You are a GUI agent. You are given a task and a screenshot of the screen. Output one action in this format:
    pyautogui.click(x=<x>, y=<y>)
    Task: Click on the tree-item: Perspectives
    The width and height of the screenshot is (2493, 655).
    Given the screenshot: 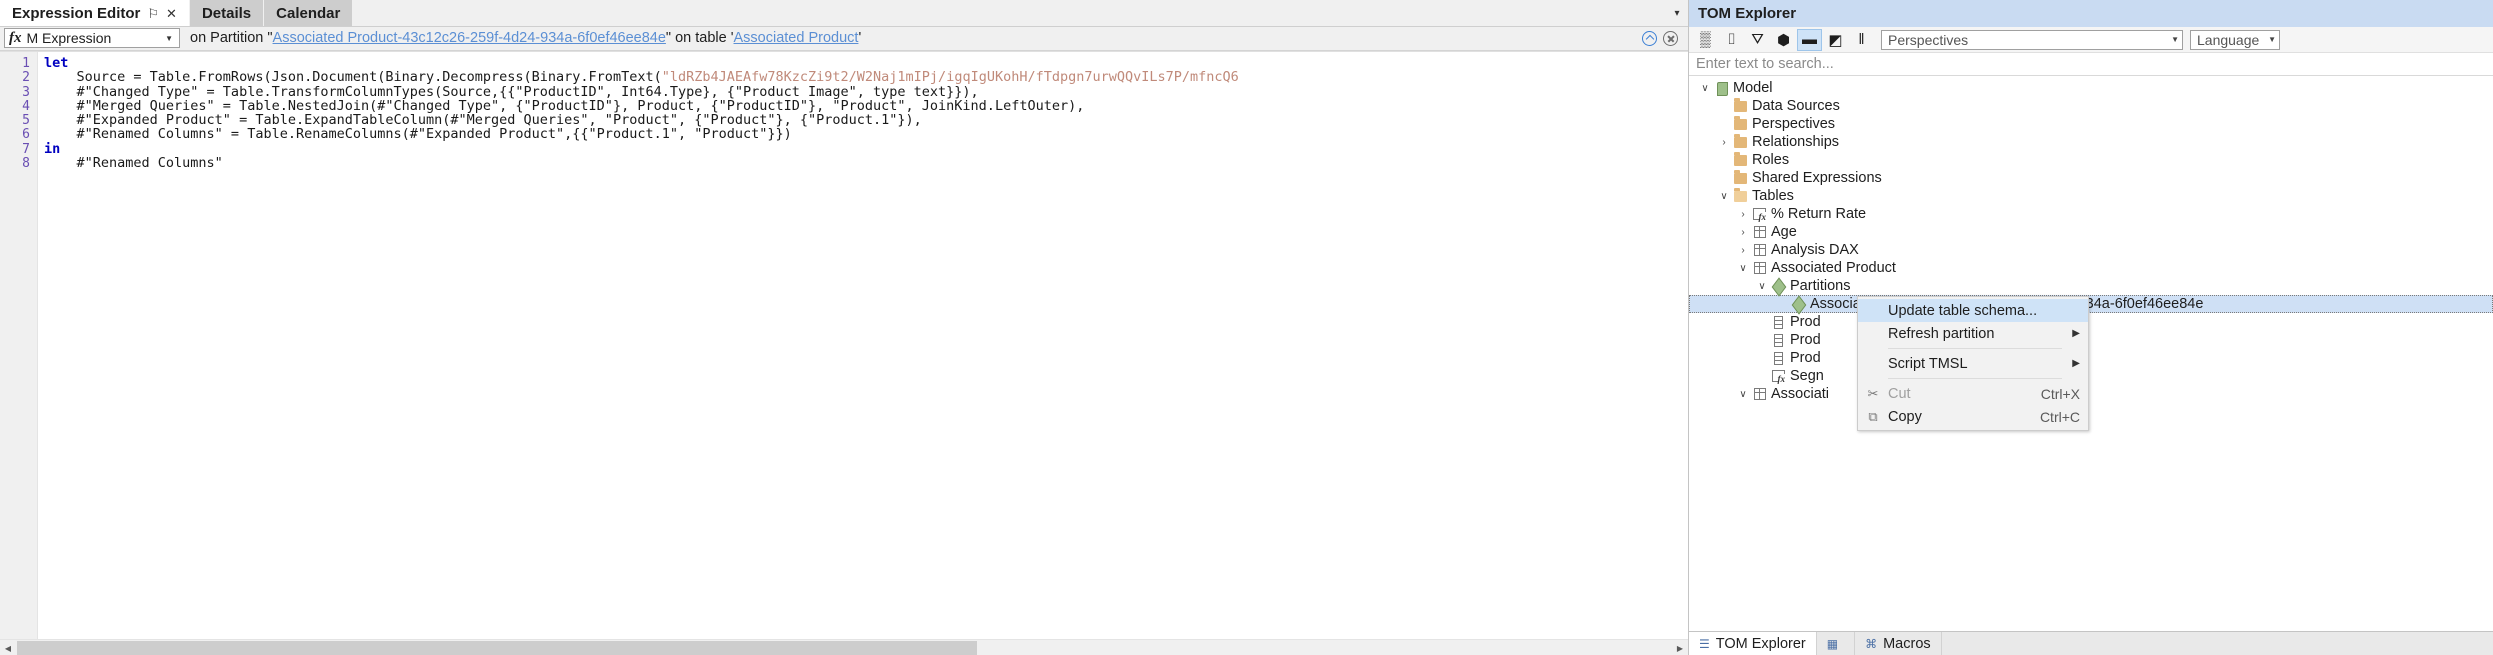 What is the action you would take?
    pyautogui.click(x=2091, y=124)
    